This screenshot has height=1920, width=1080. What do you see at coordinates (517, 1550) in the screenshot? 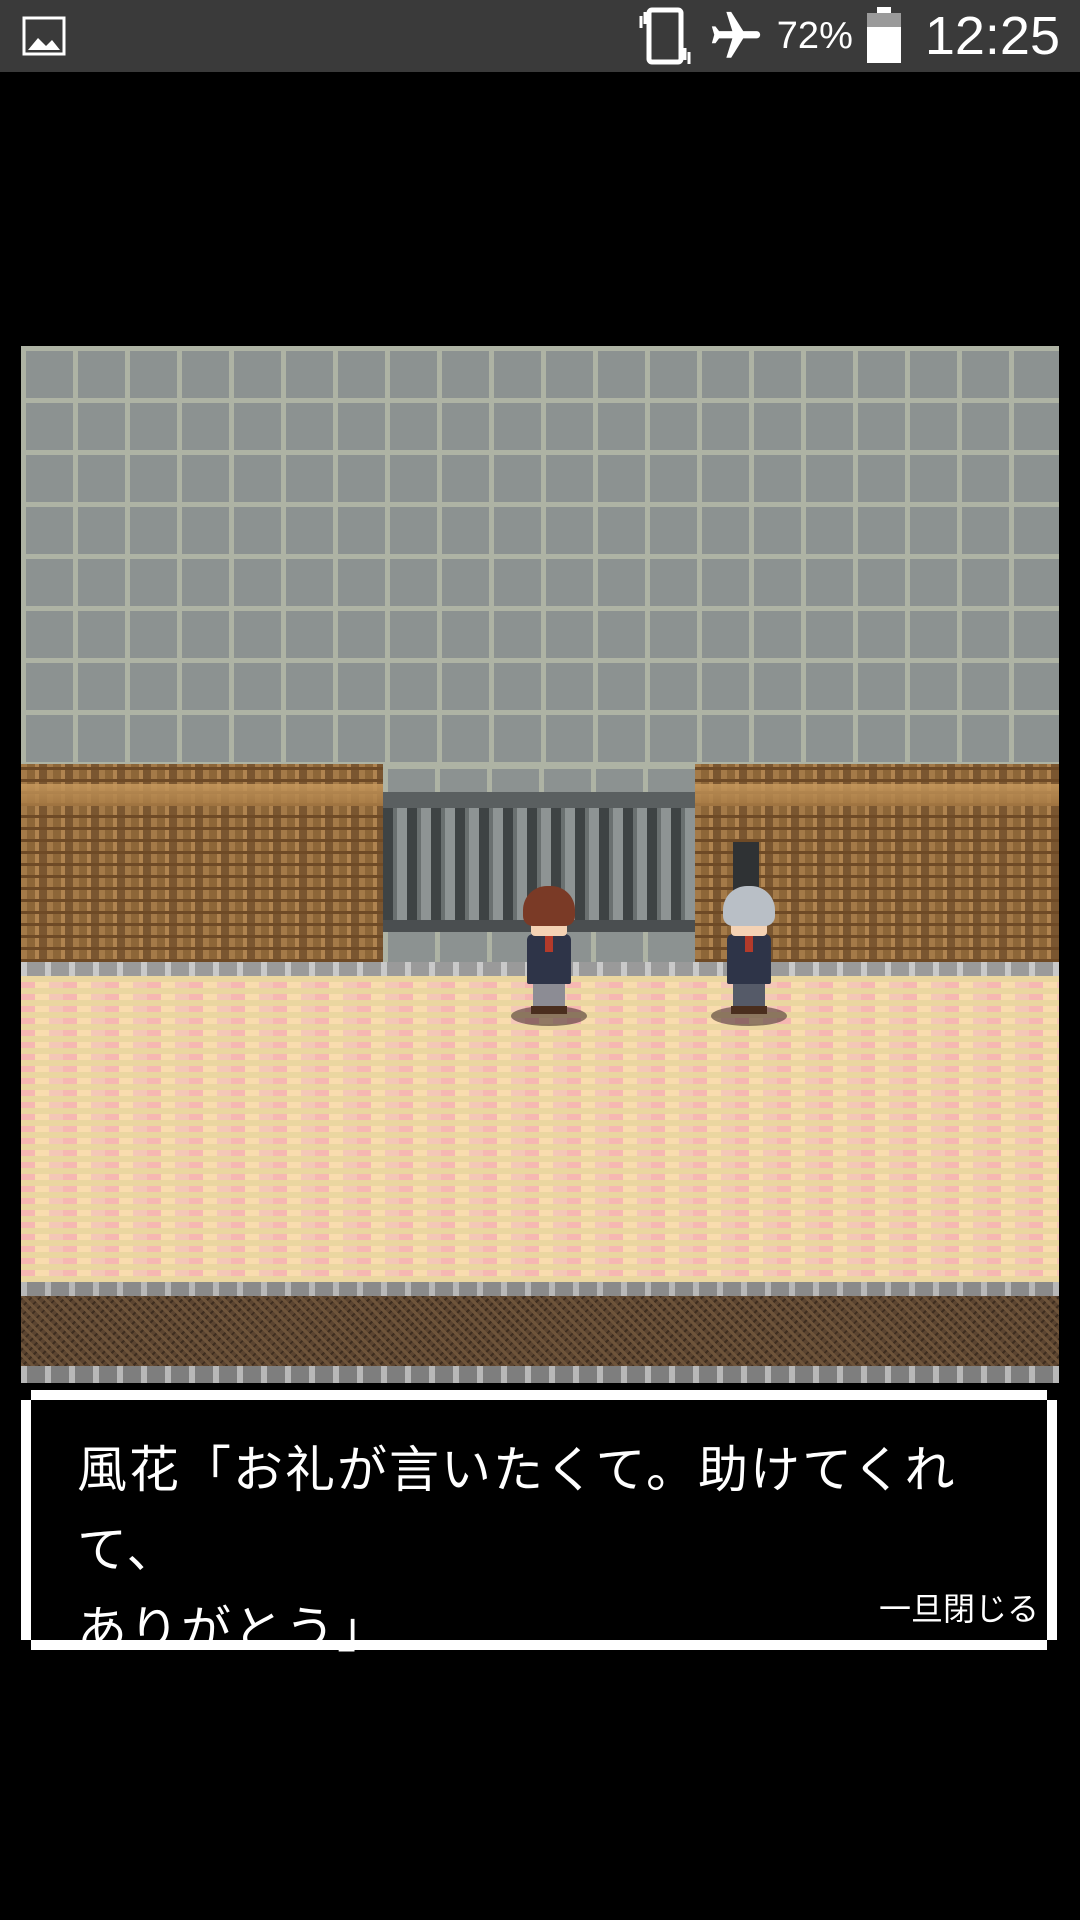
I see `dialogue-text: 風花「お礼が言いたくて。助けてくれて、 ありがとう」` at bounding box center [517, 1550].